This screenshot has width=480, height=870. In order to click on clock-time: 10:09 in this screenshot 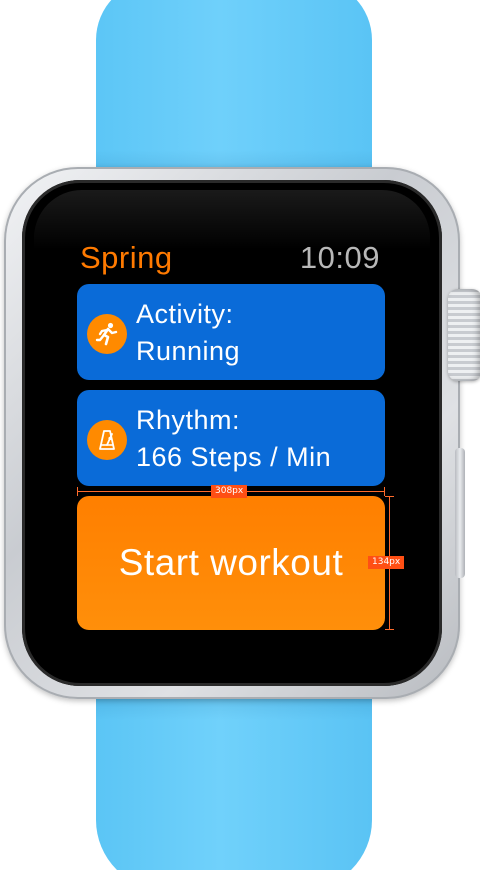, I will do `click(339, 257)`.